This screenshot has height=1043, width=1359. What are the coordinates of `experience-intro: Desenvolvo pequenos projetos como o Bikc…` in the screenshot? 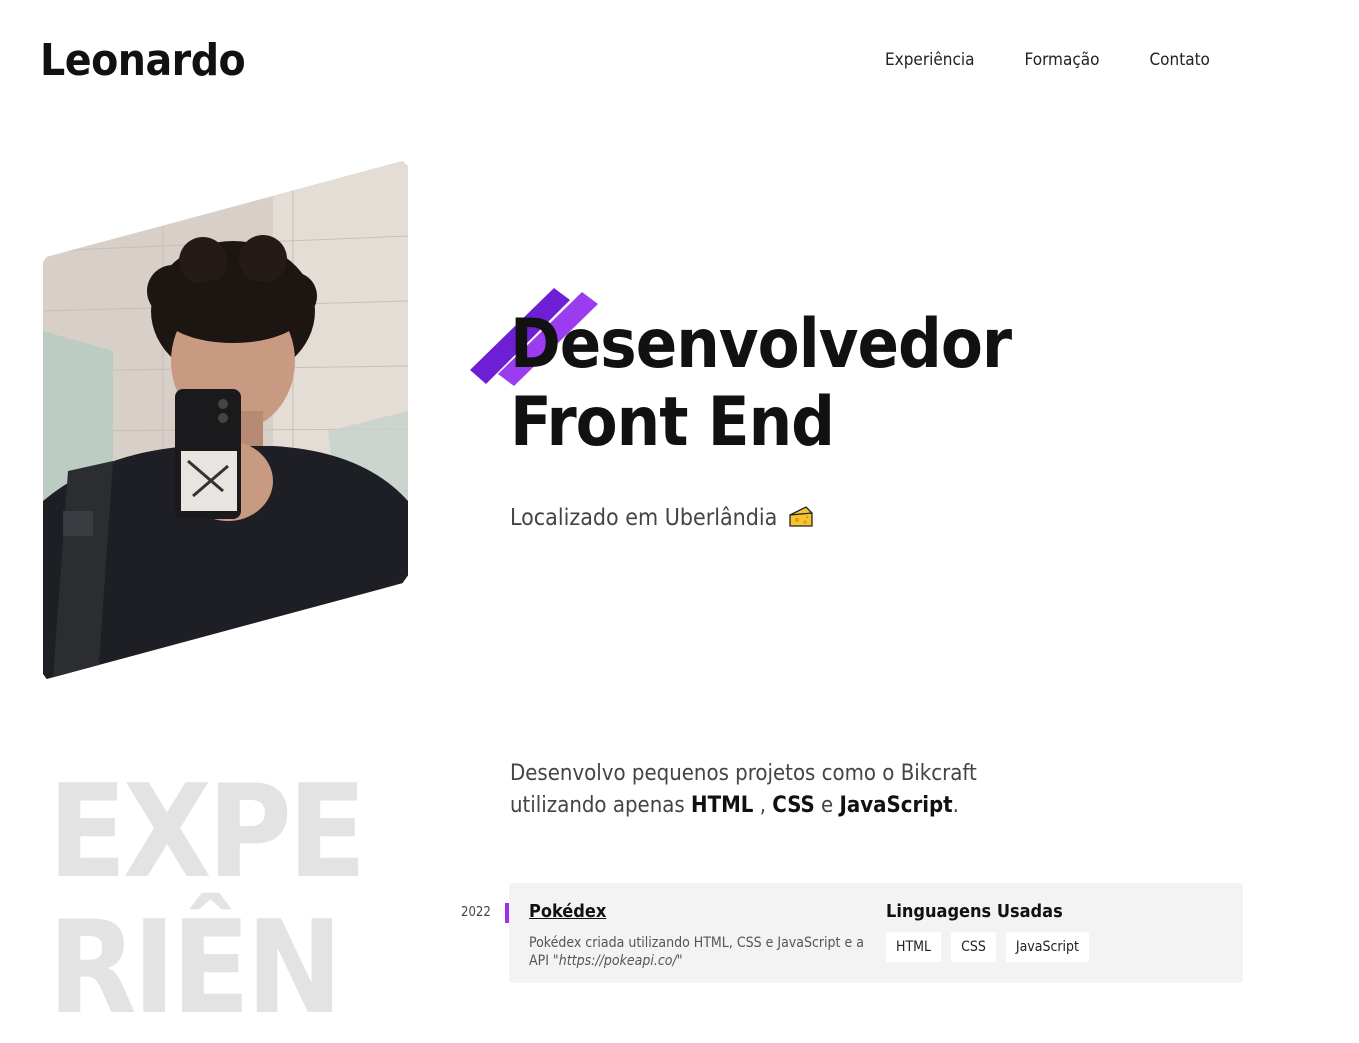 It's located at (790, 790).